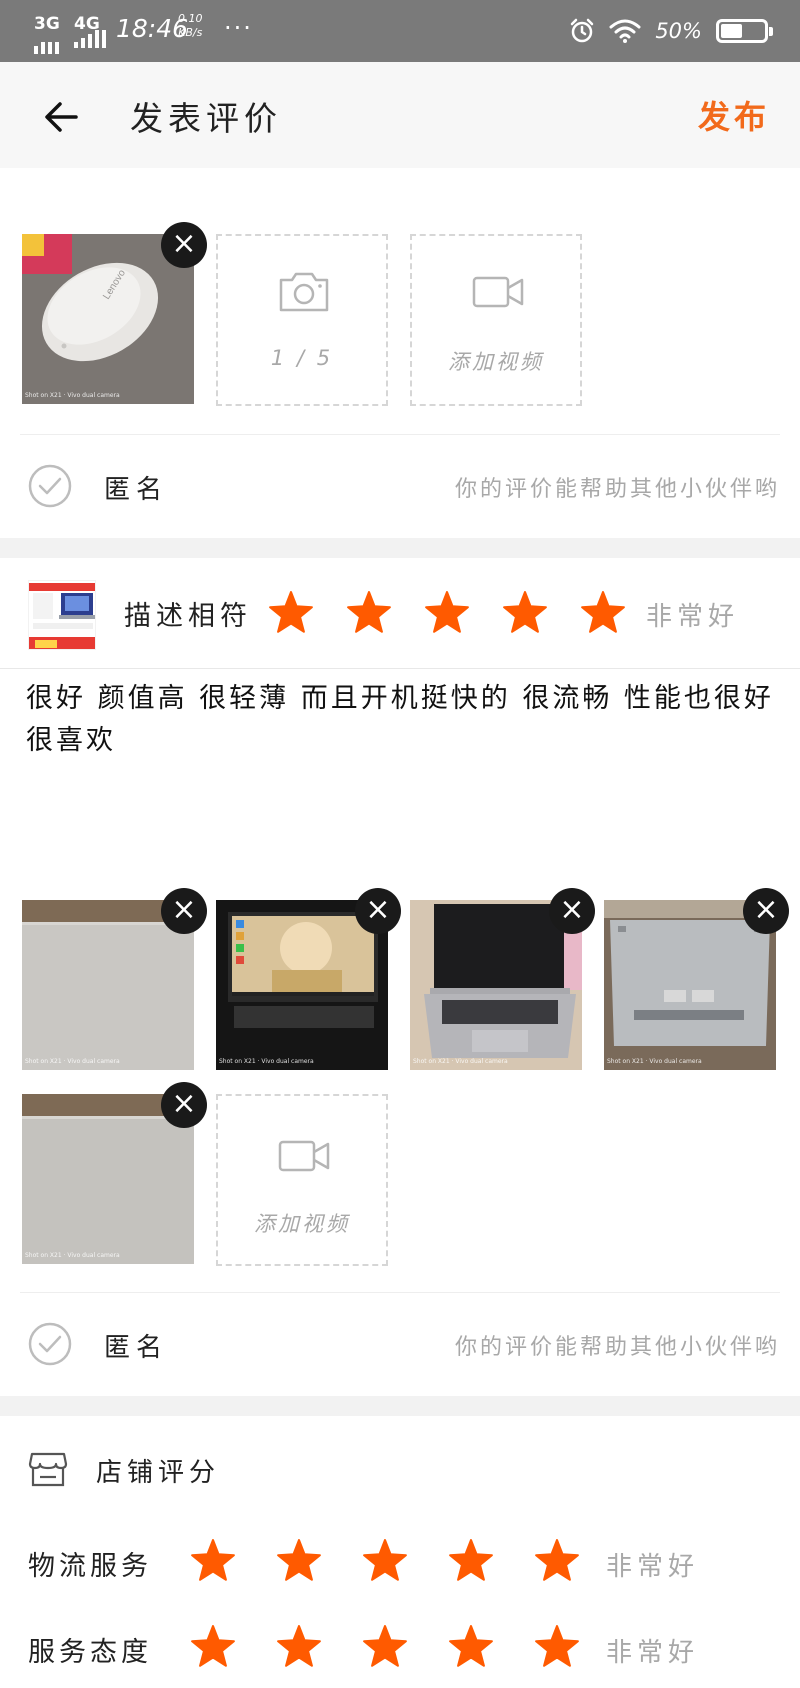  Describe the element at coordinates (238, 28) in the screenshot. I see `more-notifications-icon: ···` at that location.